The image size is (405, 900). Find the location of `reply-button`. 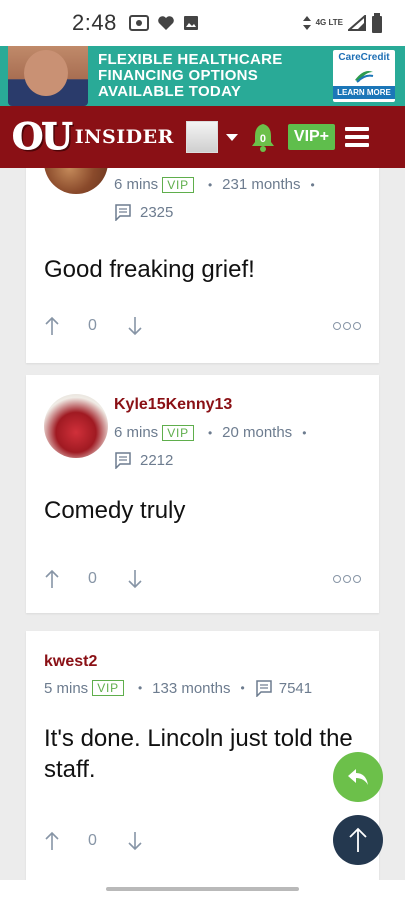

reply-button is located at coordinates (358, 777).